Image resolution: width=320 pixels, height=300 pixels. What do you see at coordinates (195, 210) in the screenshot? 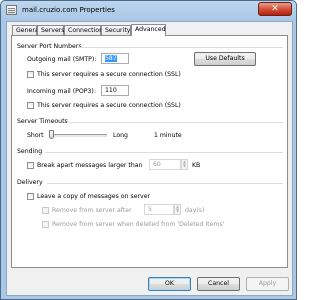
I see `remove-after-unit: day(s)` at bounding box center [195, 210].